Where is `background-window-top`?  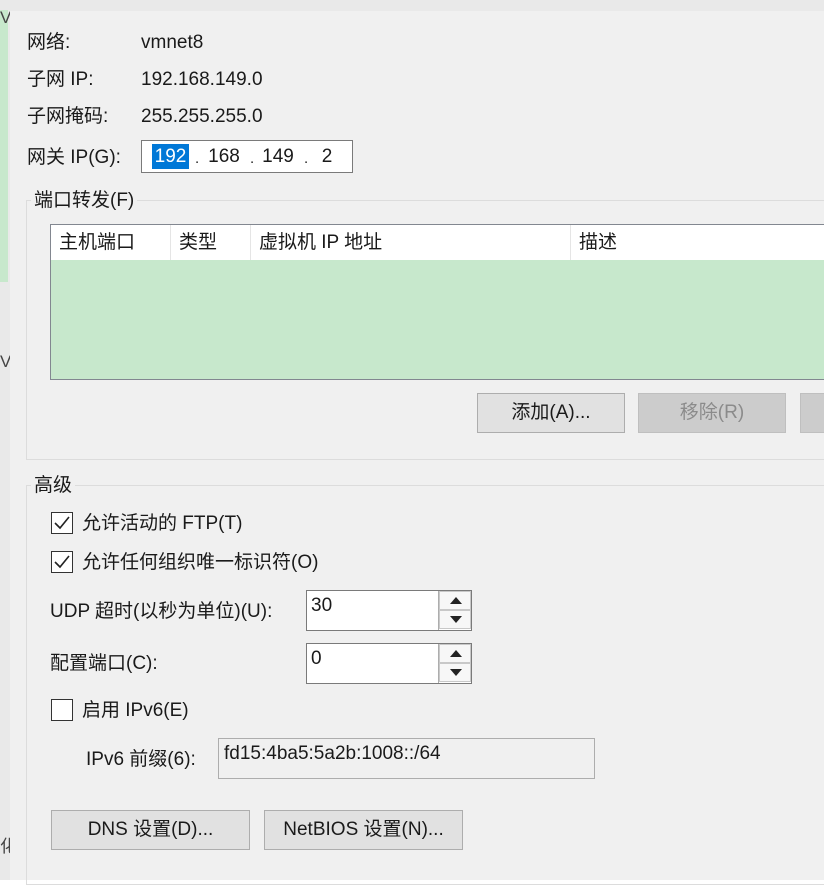 background-window-top is located at coordinates (417, 5).